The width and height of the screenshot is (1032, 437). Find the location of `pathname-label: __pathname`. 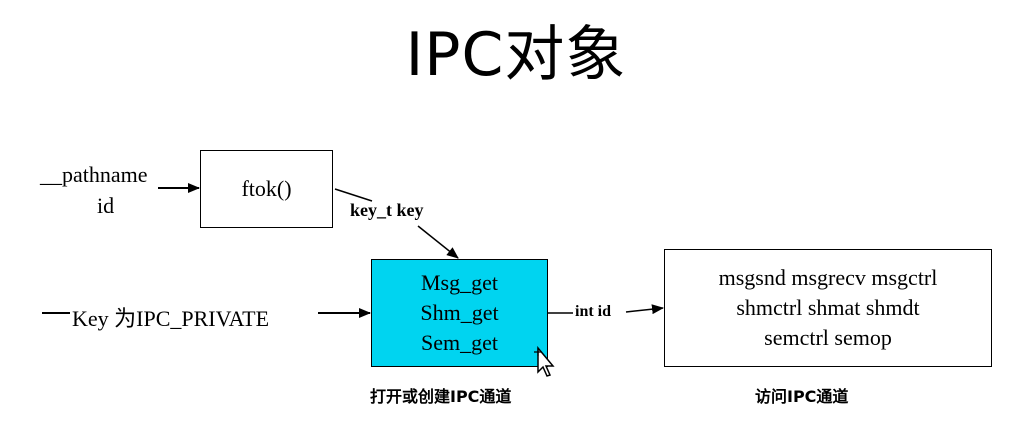

pathname-label: __pathname is located at coordinates (94, 174).